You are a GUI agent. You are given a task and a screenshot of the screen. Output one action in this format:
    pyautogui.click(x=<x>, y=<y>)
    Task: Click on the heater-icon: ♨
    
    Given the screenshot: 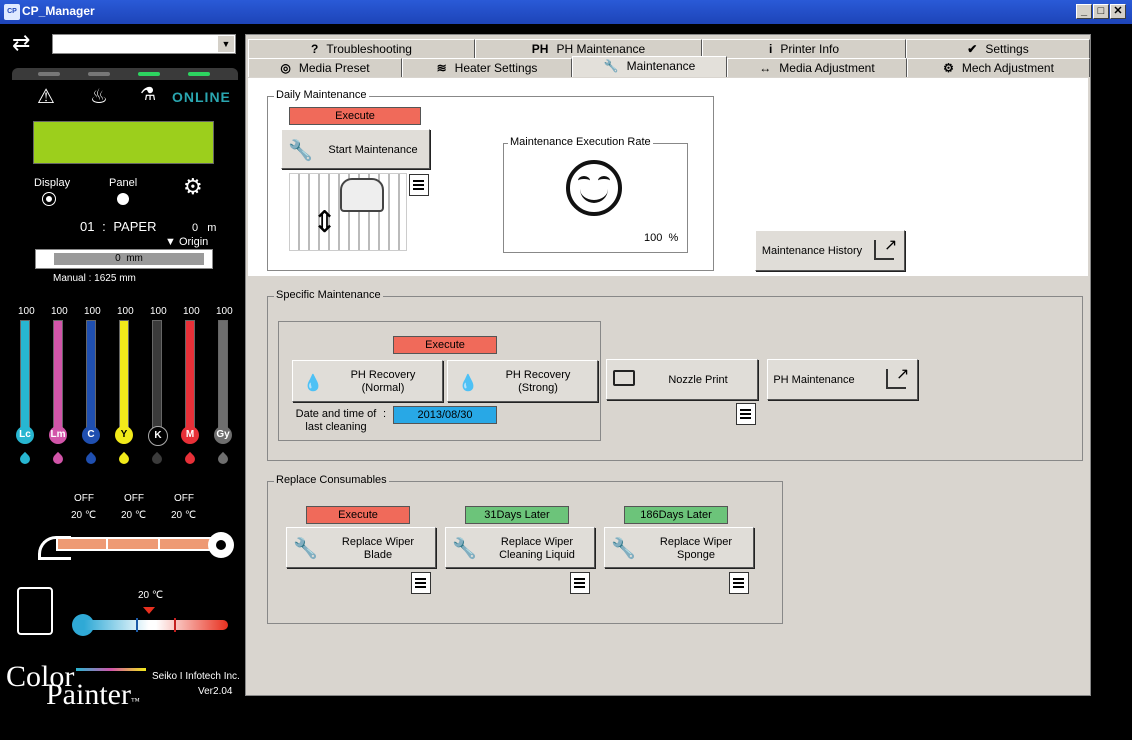 What is the action you would take?
    pyautogui.click(x=99, y=97)
    